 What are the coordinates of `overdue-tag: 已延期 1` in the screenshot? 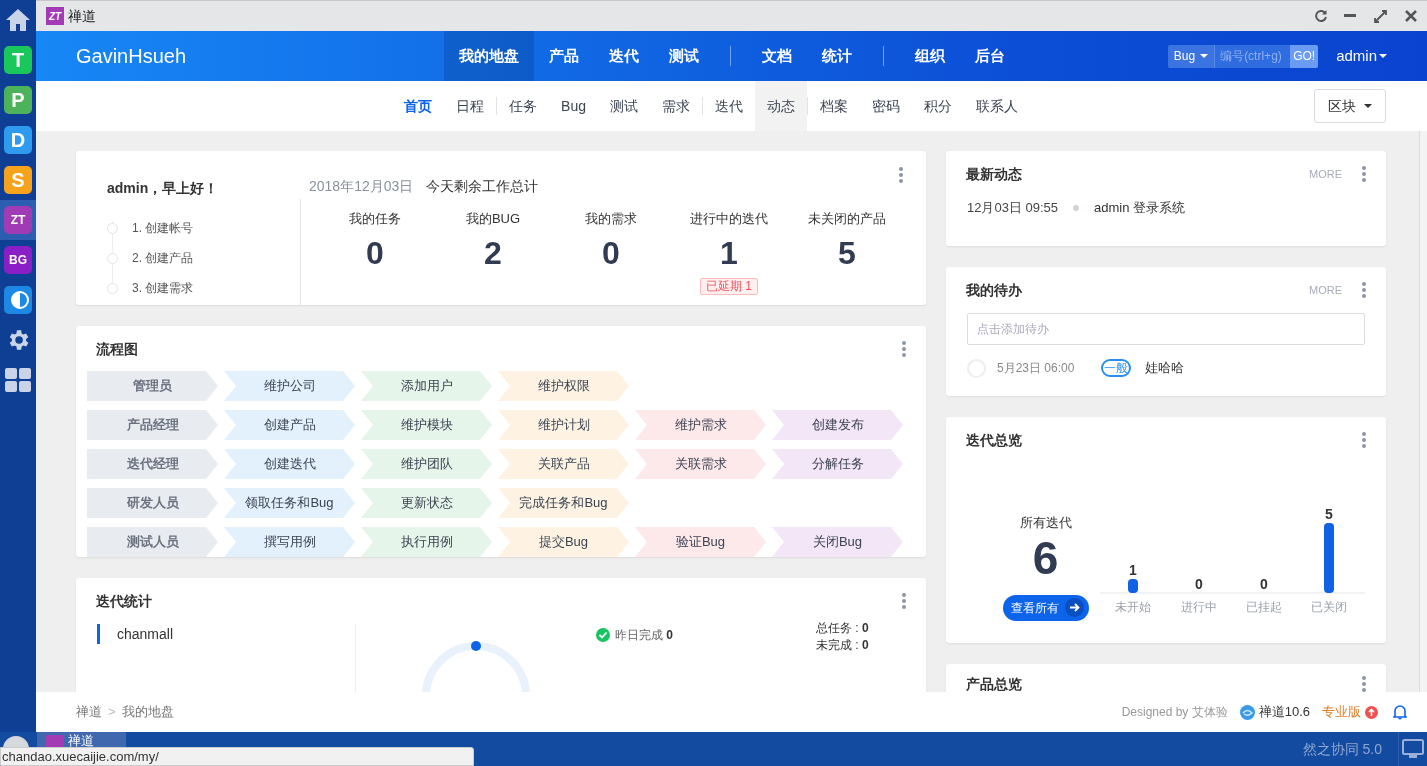 It's located at (729, 286).